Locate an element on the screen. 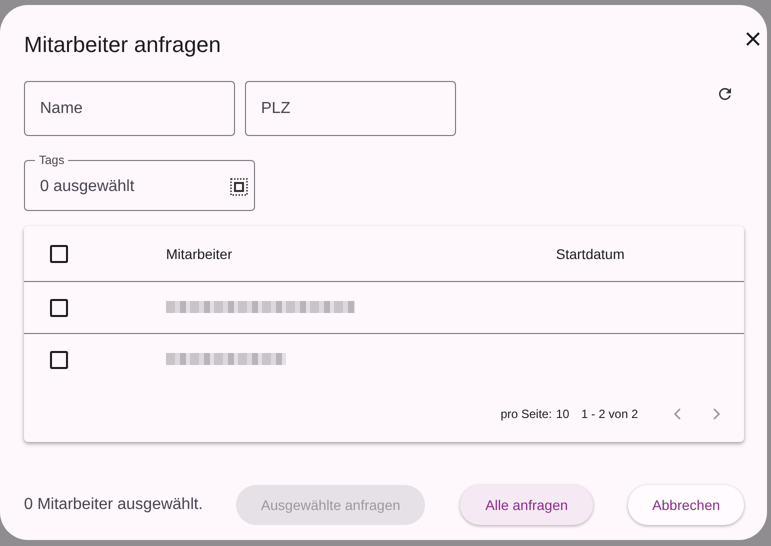 The image size is (771, 546). tags-select-field: Tags 0 ausgewählt is located at coordinates (139, 182).